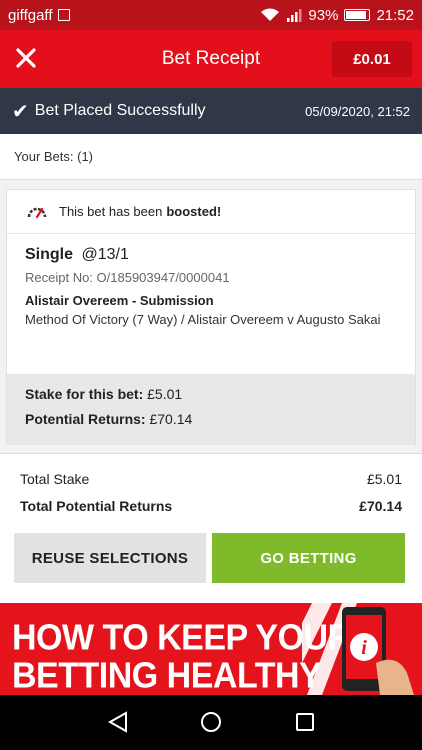 This screenshot has width=422, height=750. Describe the element at coordinates (308, 558) in the screenshot. I see `go-betting-button: GO BETTING` at that location.